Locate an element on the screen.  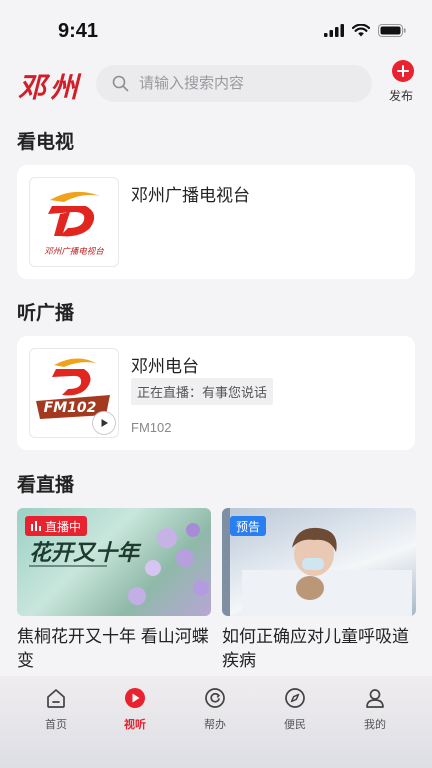
publish-button: 发布 is located at coordinates (403, 82).